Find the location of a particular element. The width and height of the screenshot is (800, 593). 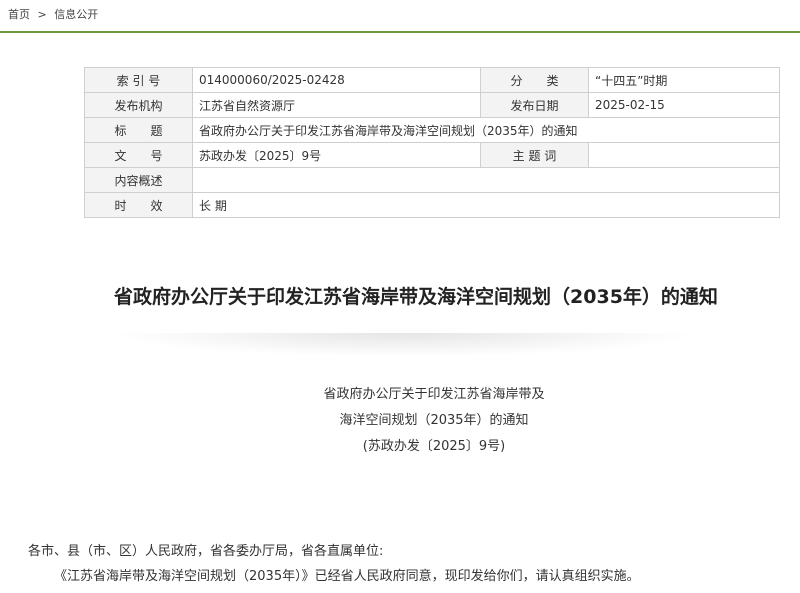

category-label: 分 类 is located at coordinates (534, 80).